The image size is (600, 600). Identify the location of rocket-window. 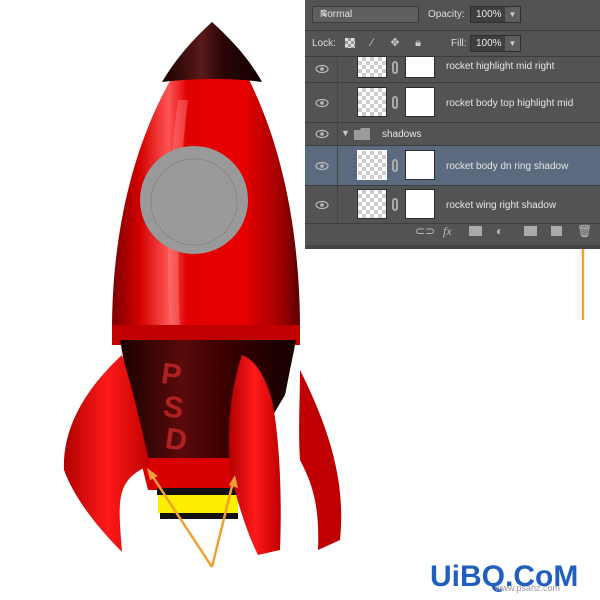
(194, 200).